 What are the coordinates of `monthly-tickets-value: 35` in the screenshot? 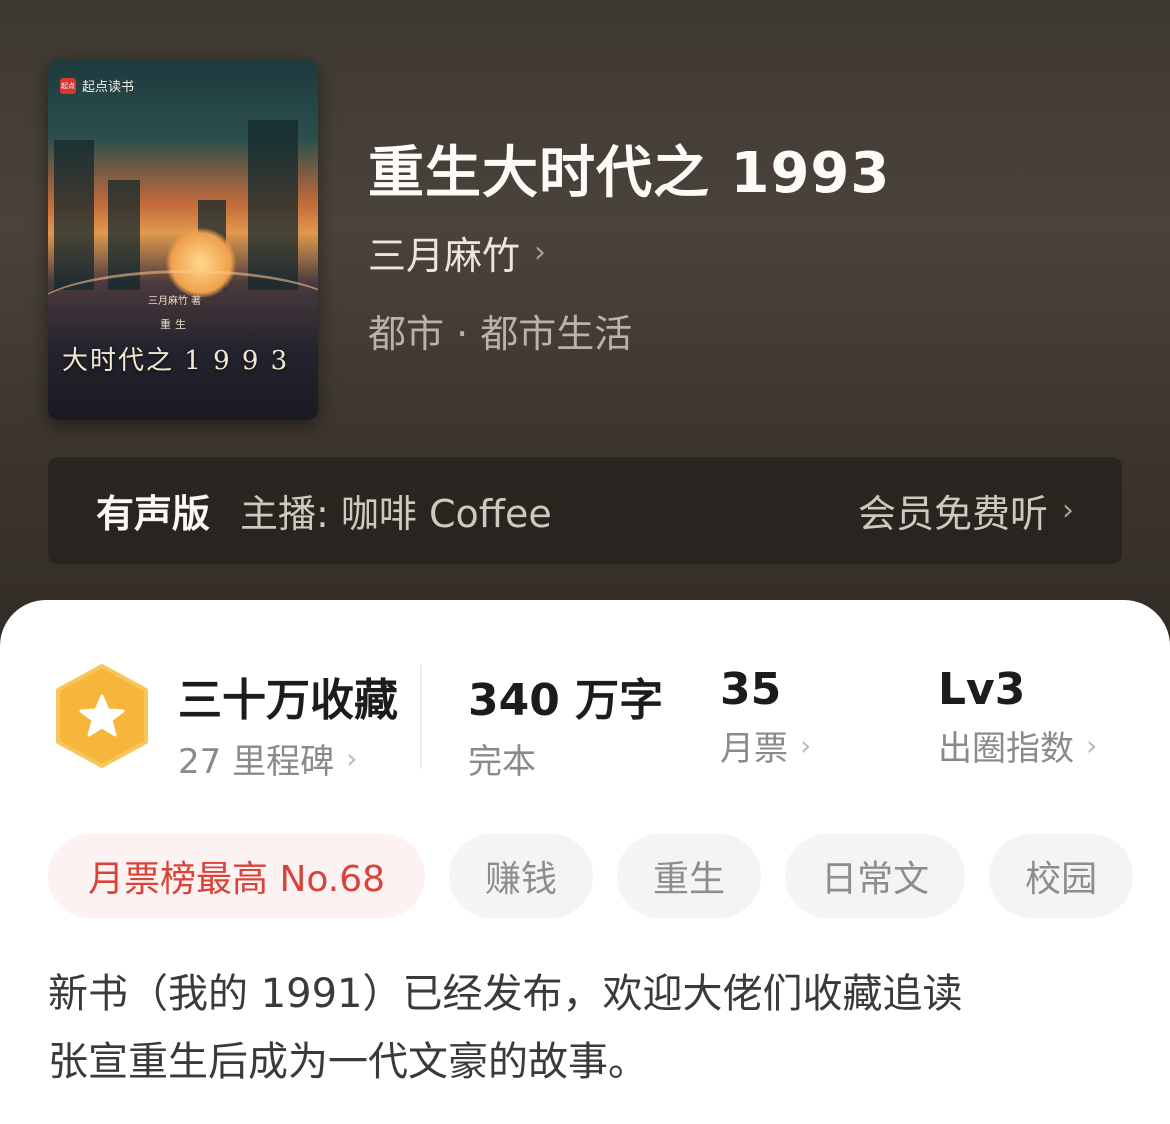 It's located at (751, 689).